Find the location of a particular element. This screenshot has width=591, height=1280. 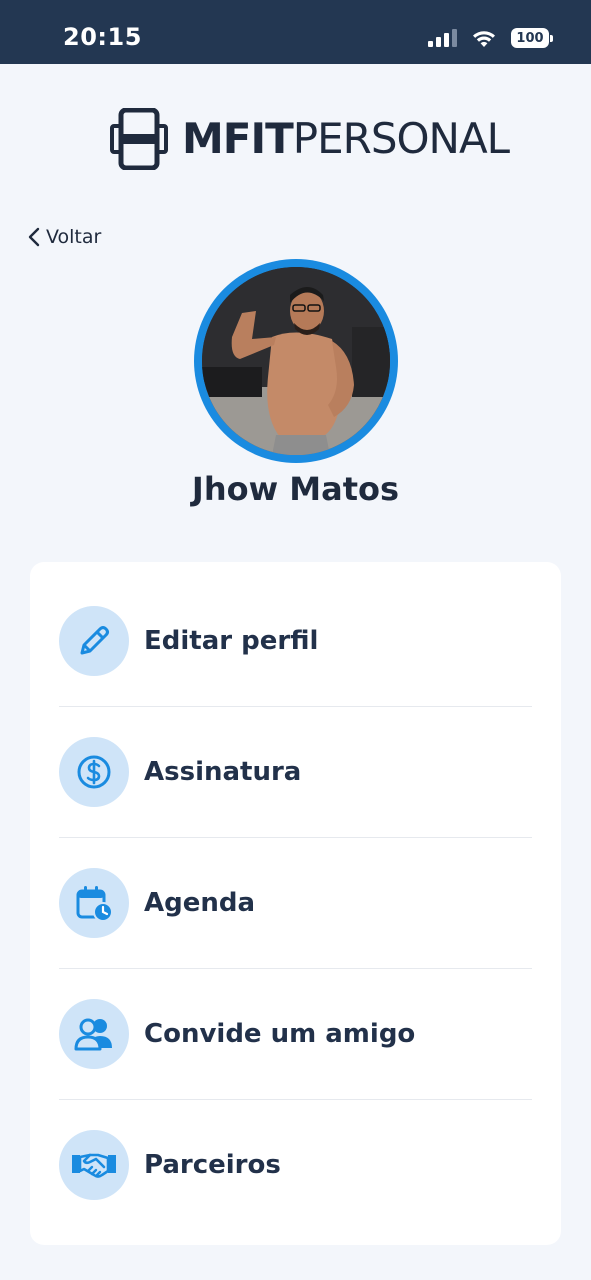

menu-item-edit-profile: Editar perfil is located at coordinates (295, 640).